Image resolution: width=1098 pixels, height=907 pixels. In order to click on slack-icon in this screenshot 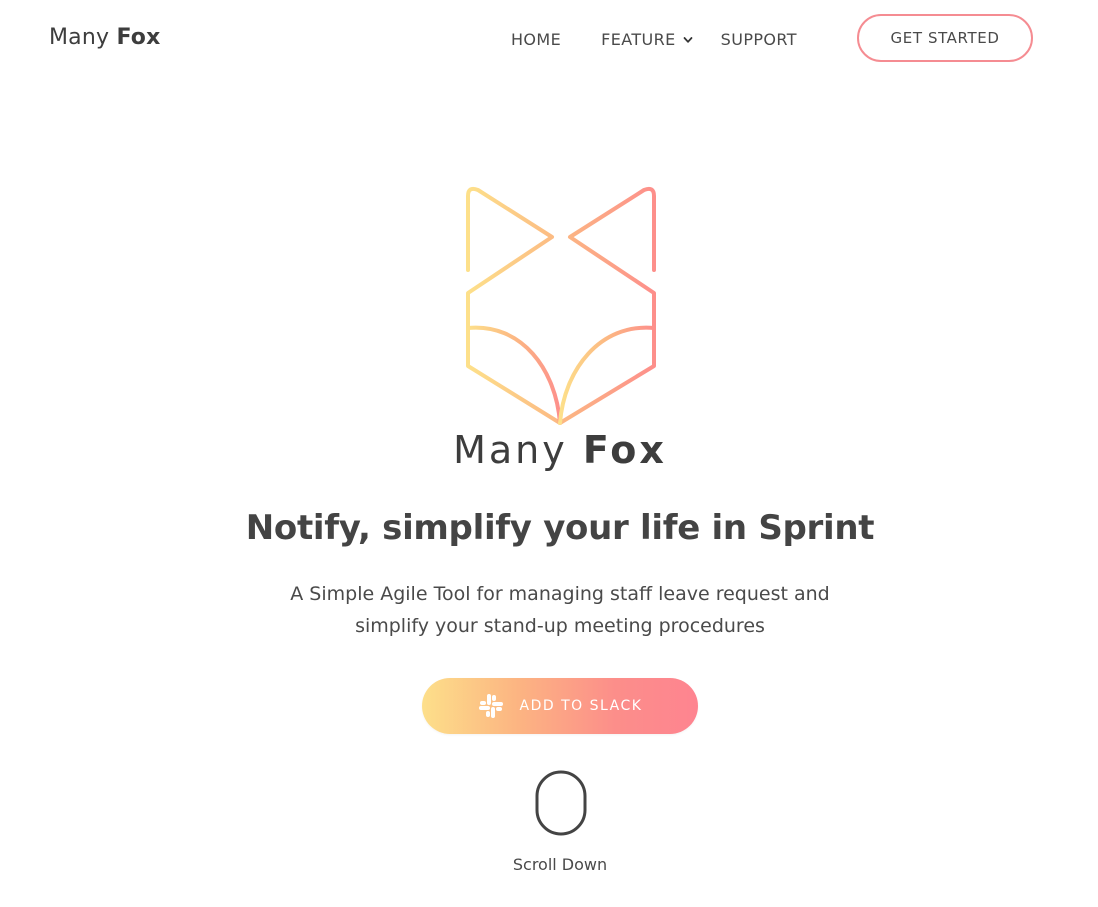, I will do `click(490, 706)`.